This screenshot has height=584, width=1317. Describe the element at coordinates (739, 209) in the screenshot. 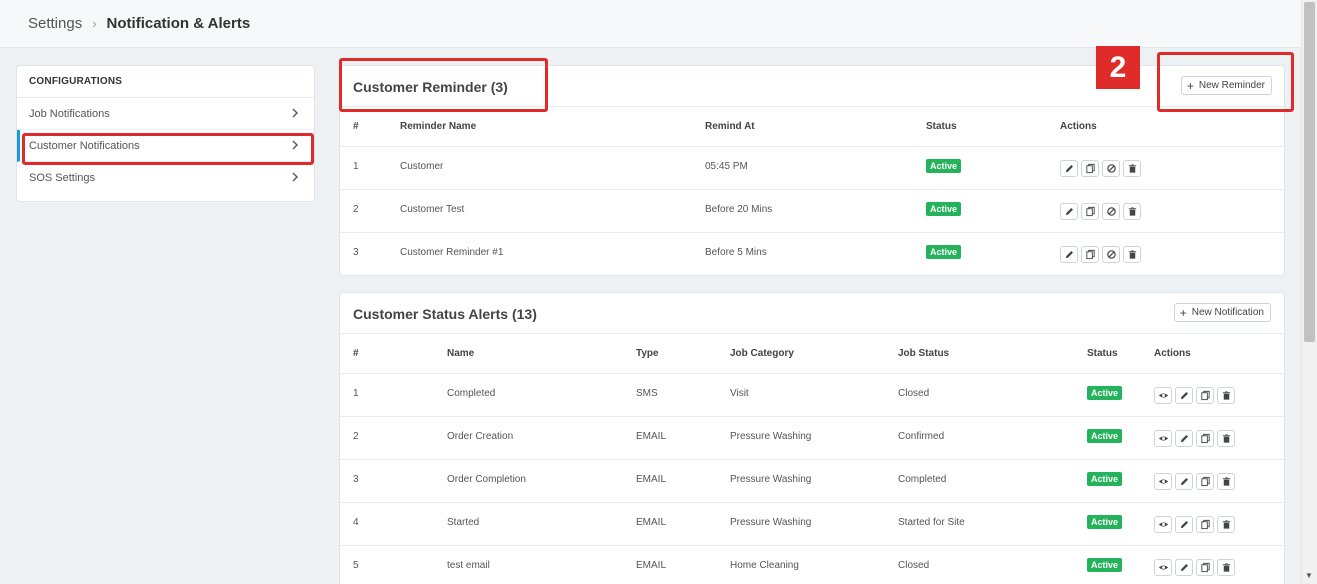

I see `remind-at: Before 20 Mins` at that location.